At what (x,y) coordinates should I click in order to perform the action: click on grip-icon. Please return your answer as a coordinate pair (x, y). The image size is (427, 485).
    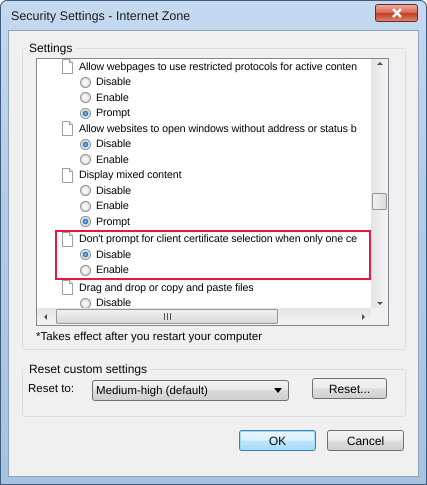
    Looking at the image, I should click on (167, 316).